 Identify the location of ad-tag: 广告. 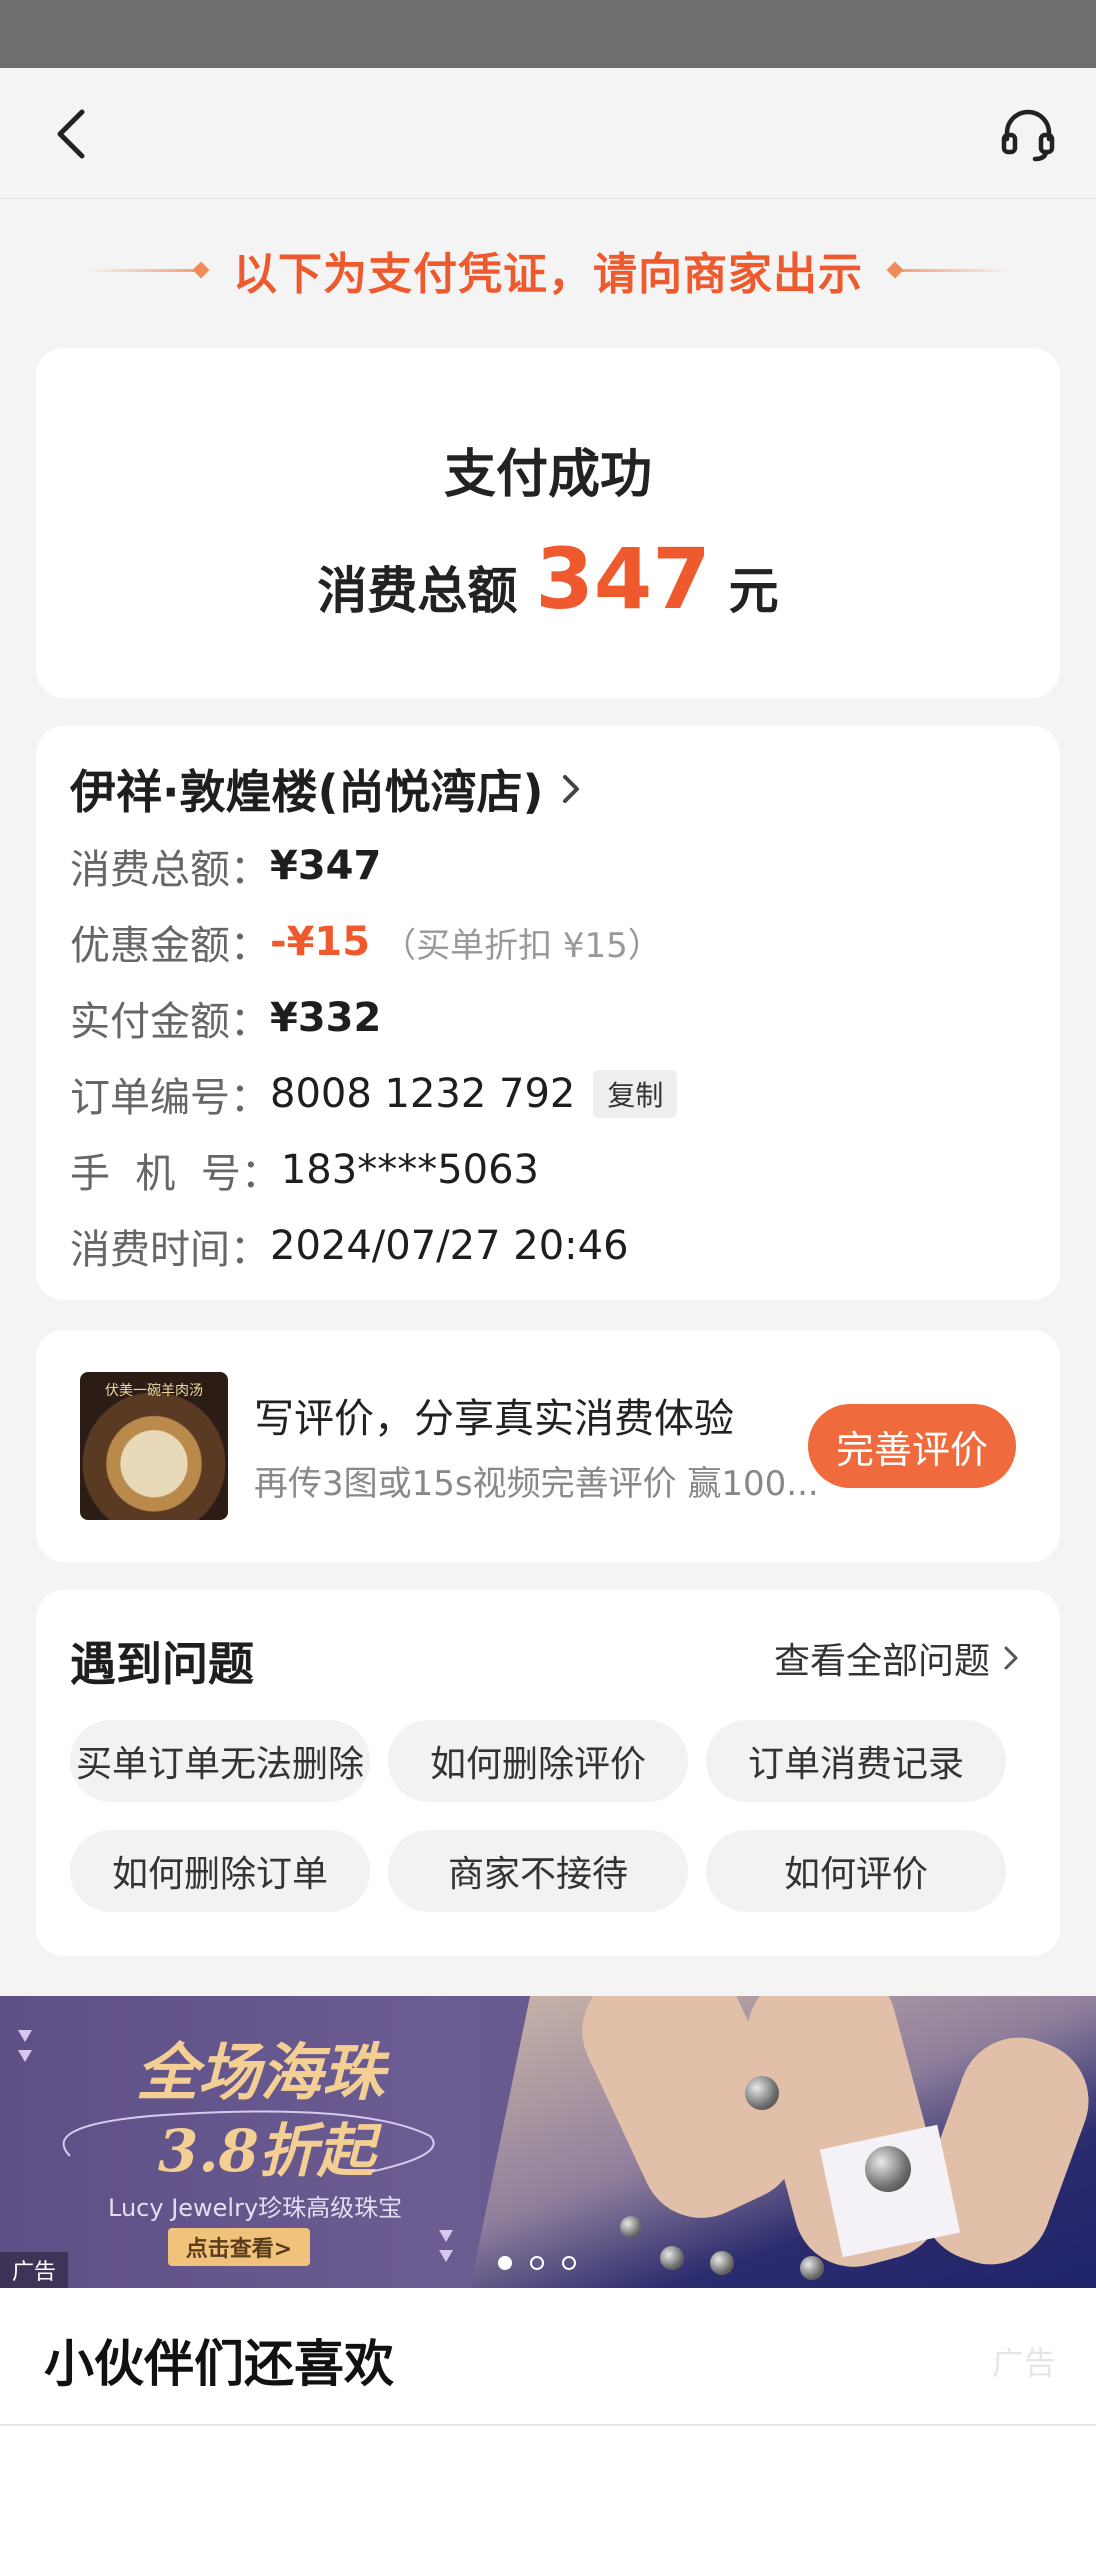
(34, 2270).